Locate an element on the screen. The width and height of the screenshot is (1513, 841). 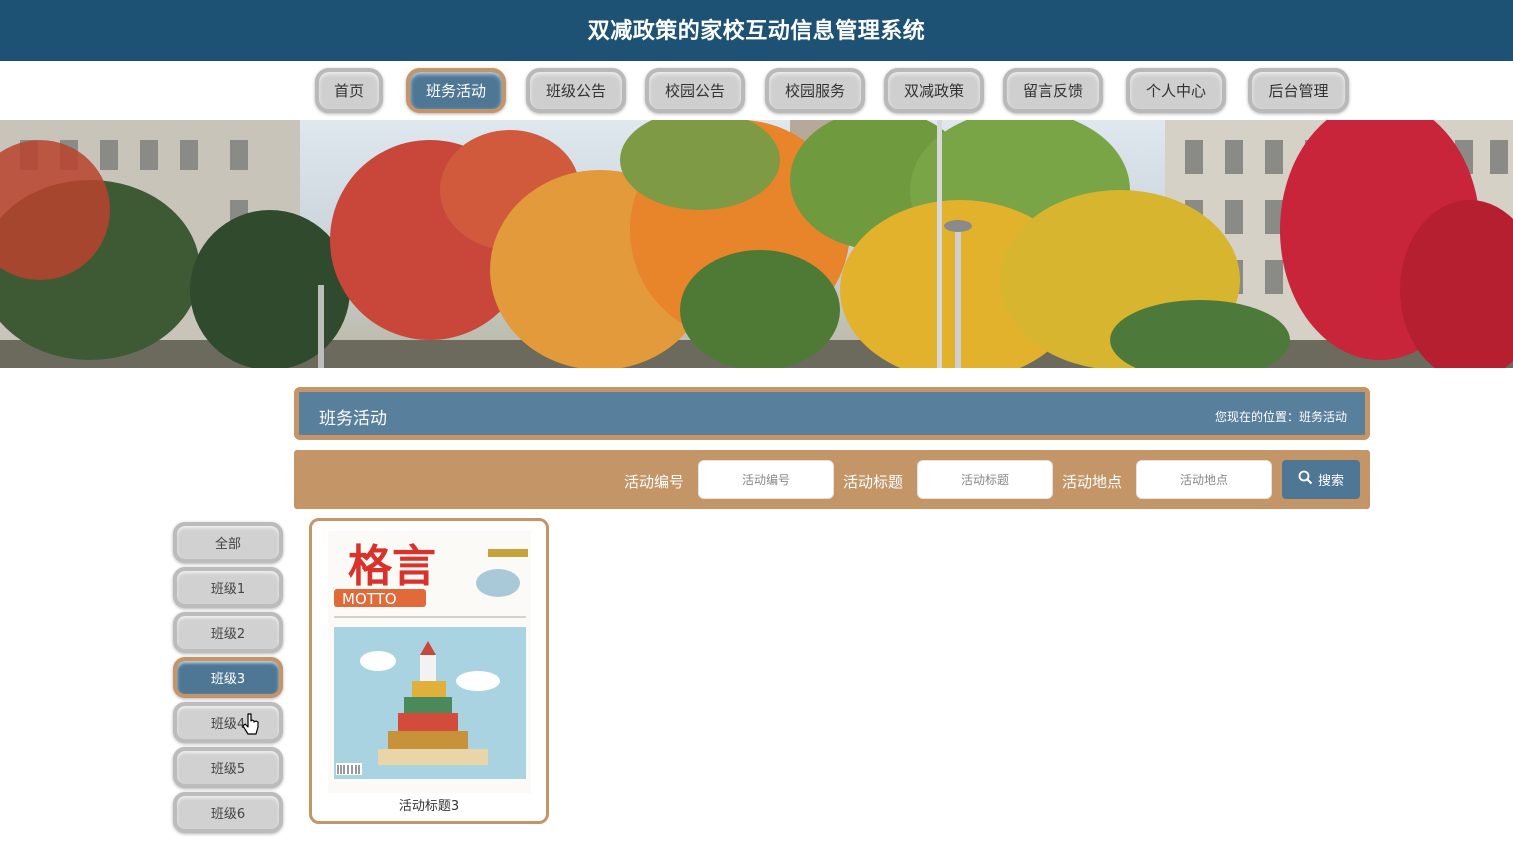
activity-id-label: 活动编号 is located at coordinates (654, 482).